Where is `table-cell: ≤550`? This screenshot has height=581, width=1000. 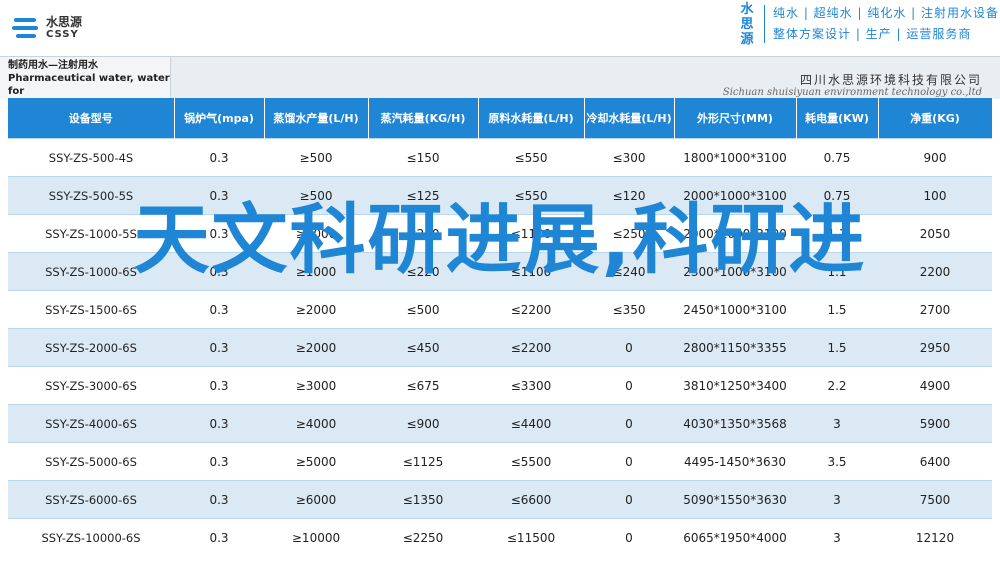 table-cell: ≤550 is located at coordinates (531, 157).